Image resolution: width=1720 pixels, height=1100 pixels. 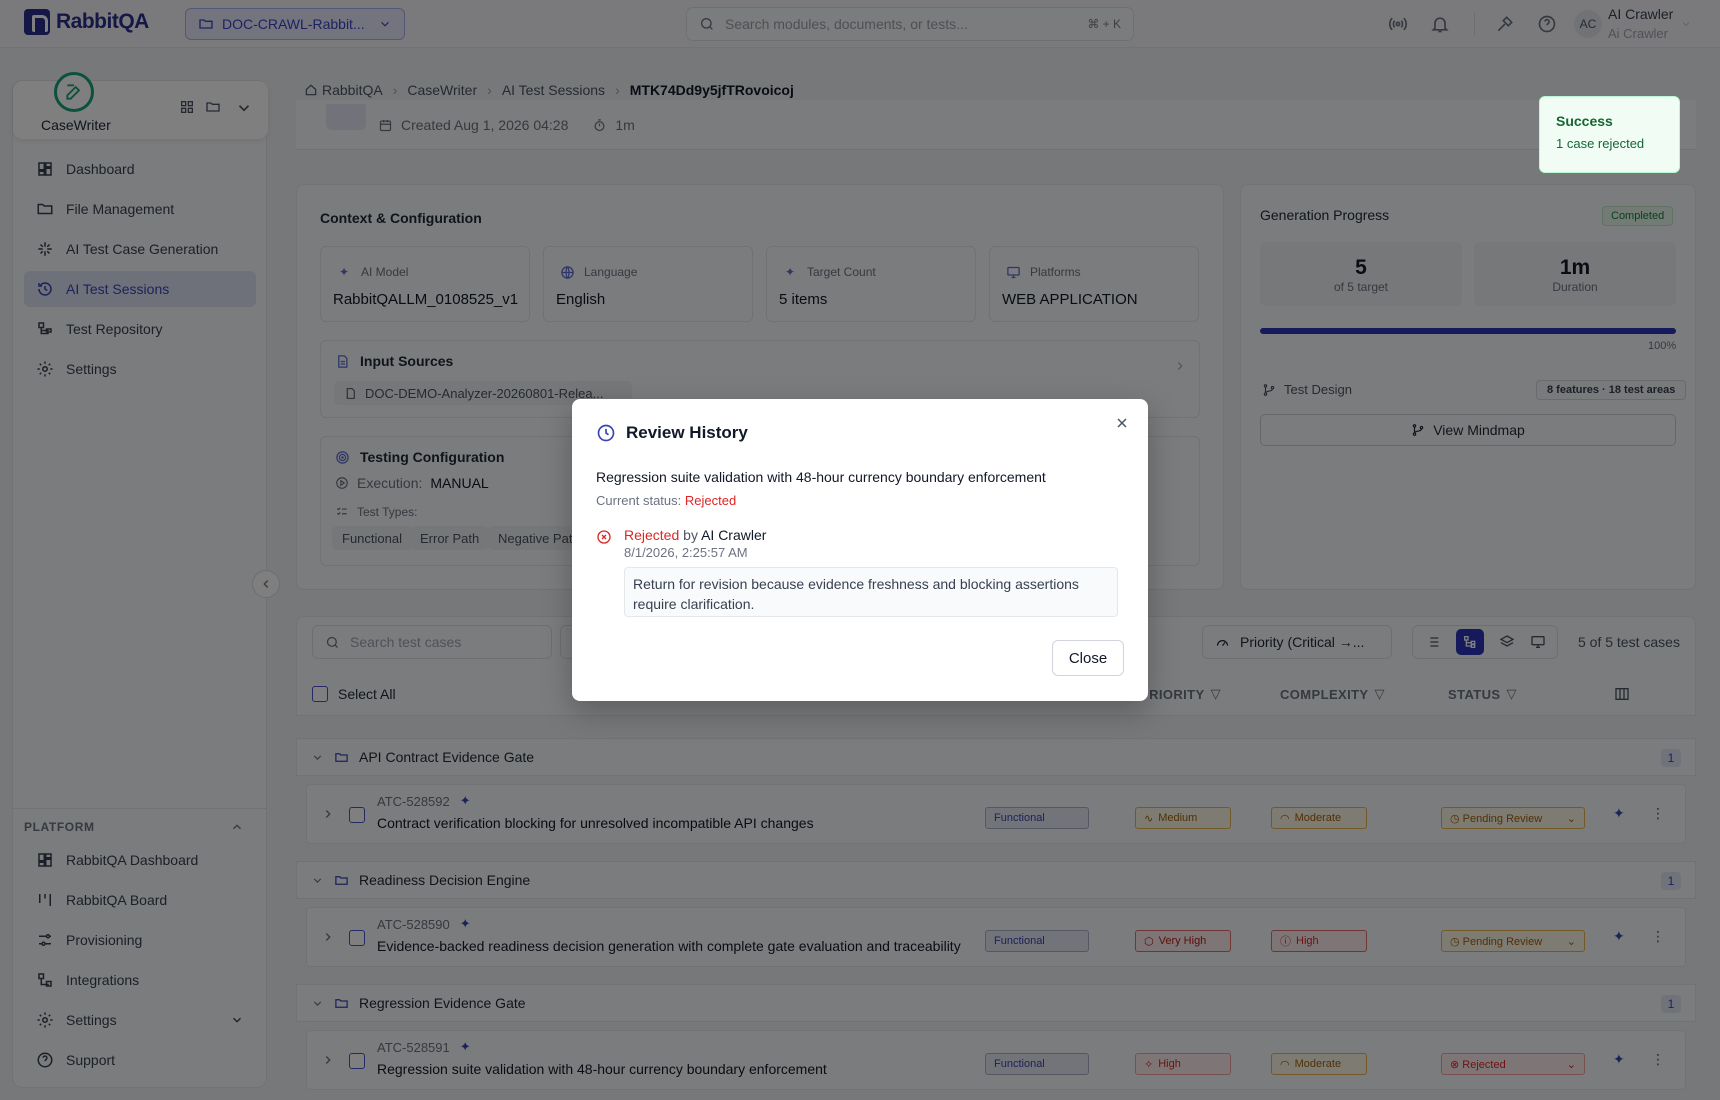 I want to click on current-status-value: Rejected, so click(x=710, y=500).